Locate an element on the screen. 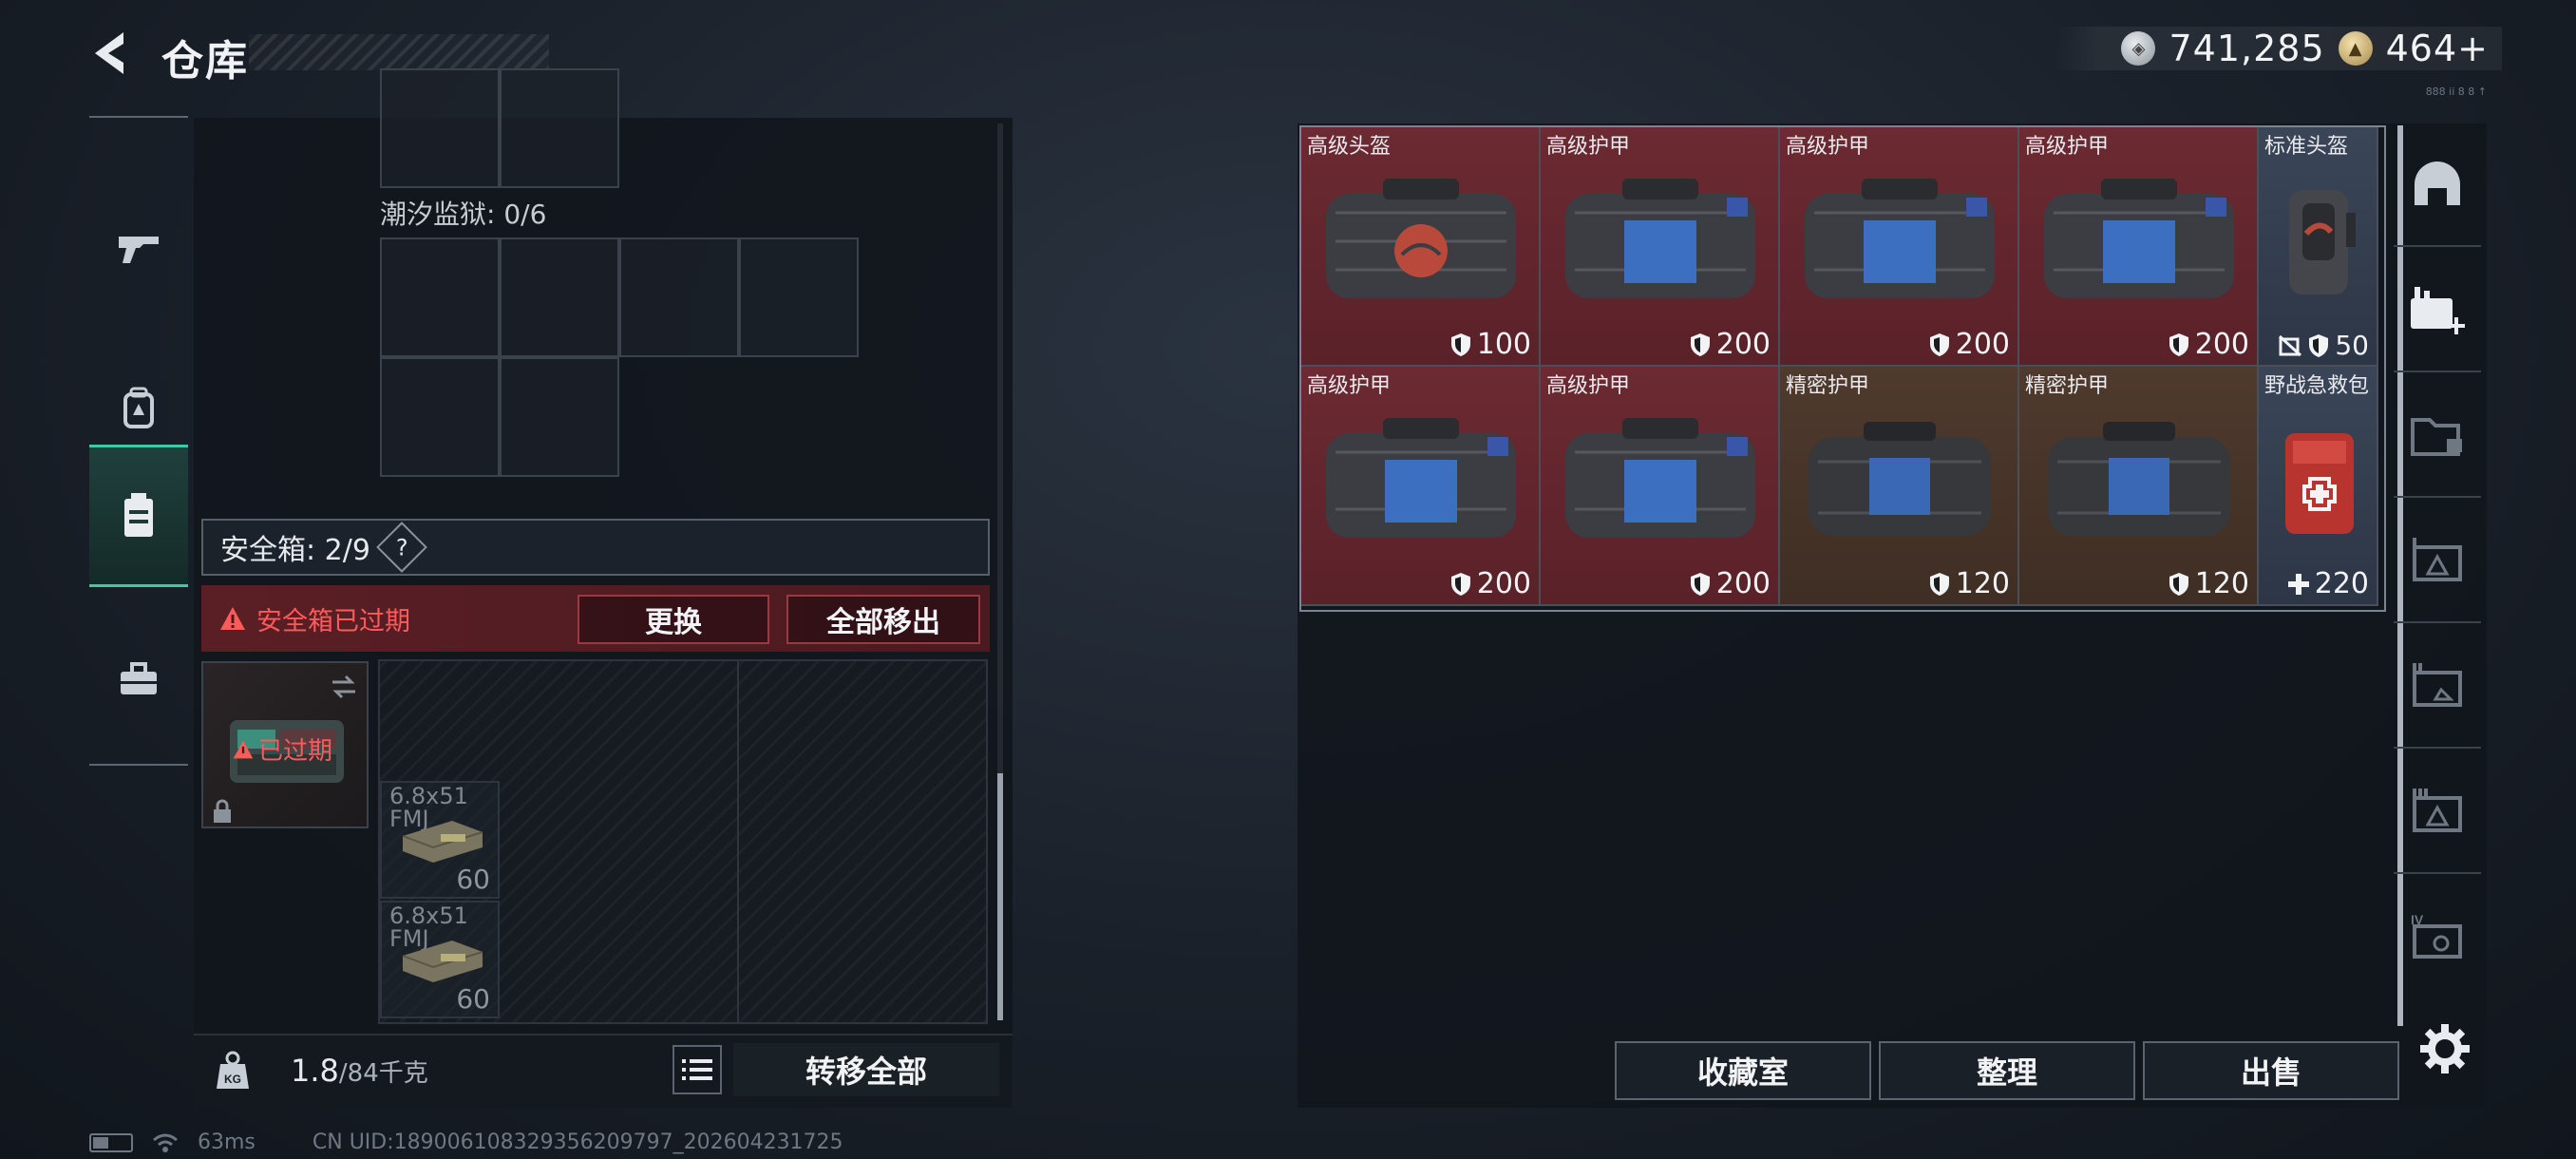 The width and height of the screenshot is (2576, 1159). back-arrow-icon is located at coordinates (109, 53).